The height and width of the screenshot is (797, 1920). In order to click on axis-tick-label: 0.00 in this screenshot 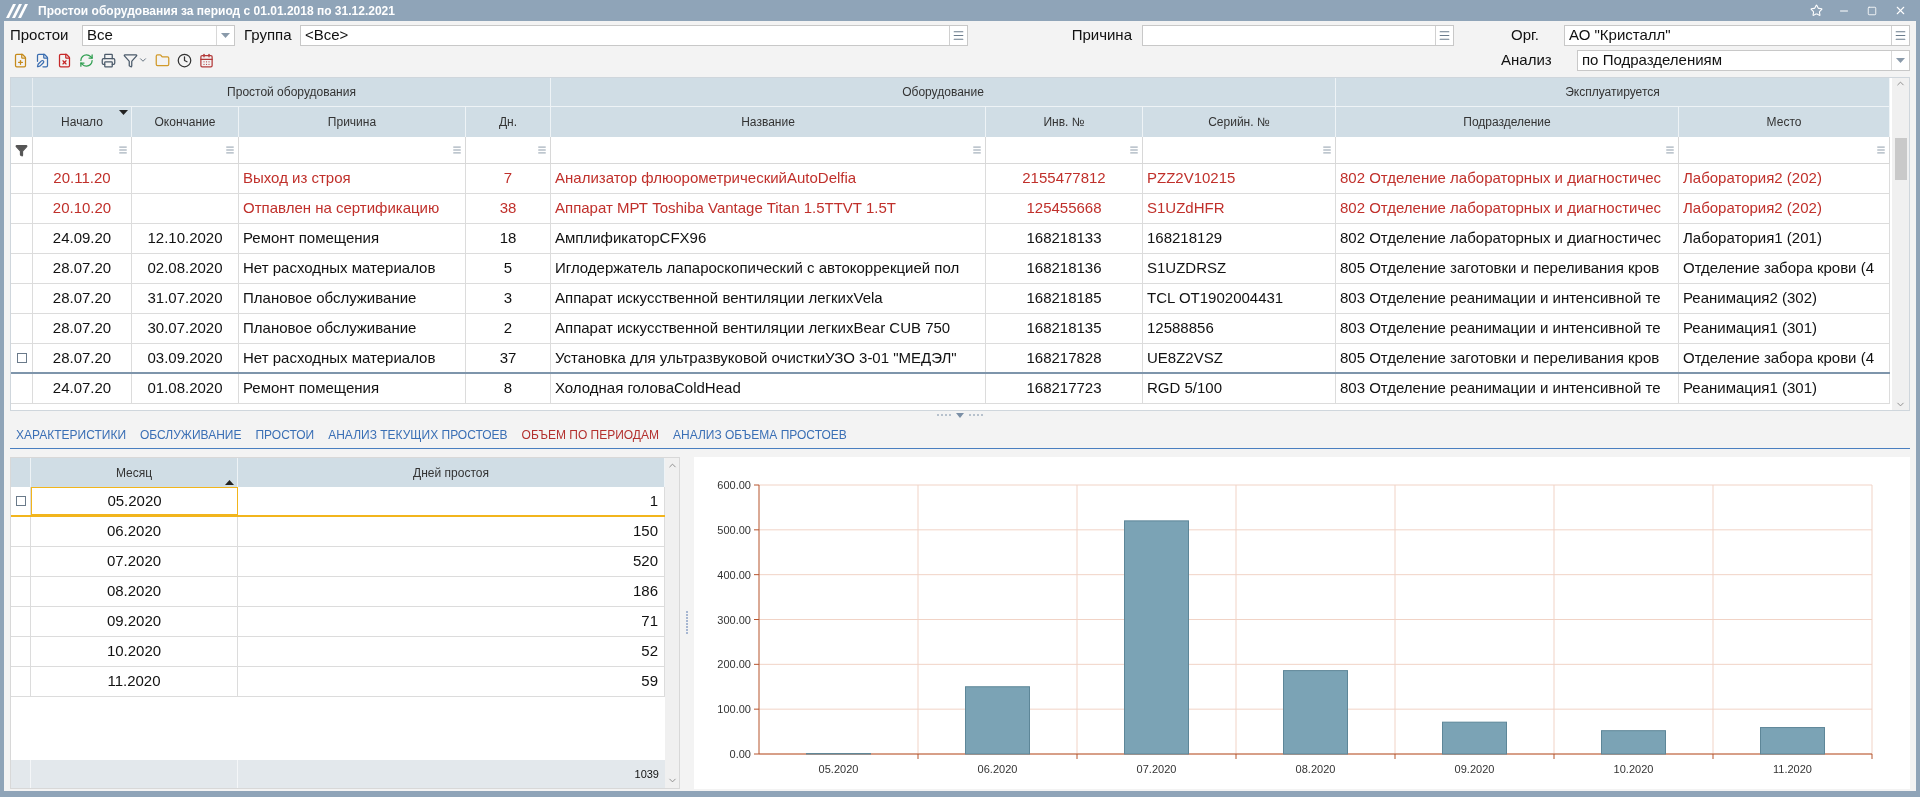, I will do `click(740, 754)`.